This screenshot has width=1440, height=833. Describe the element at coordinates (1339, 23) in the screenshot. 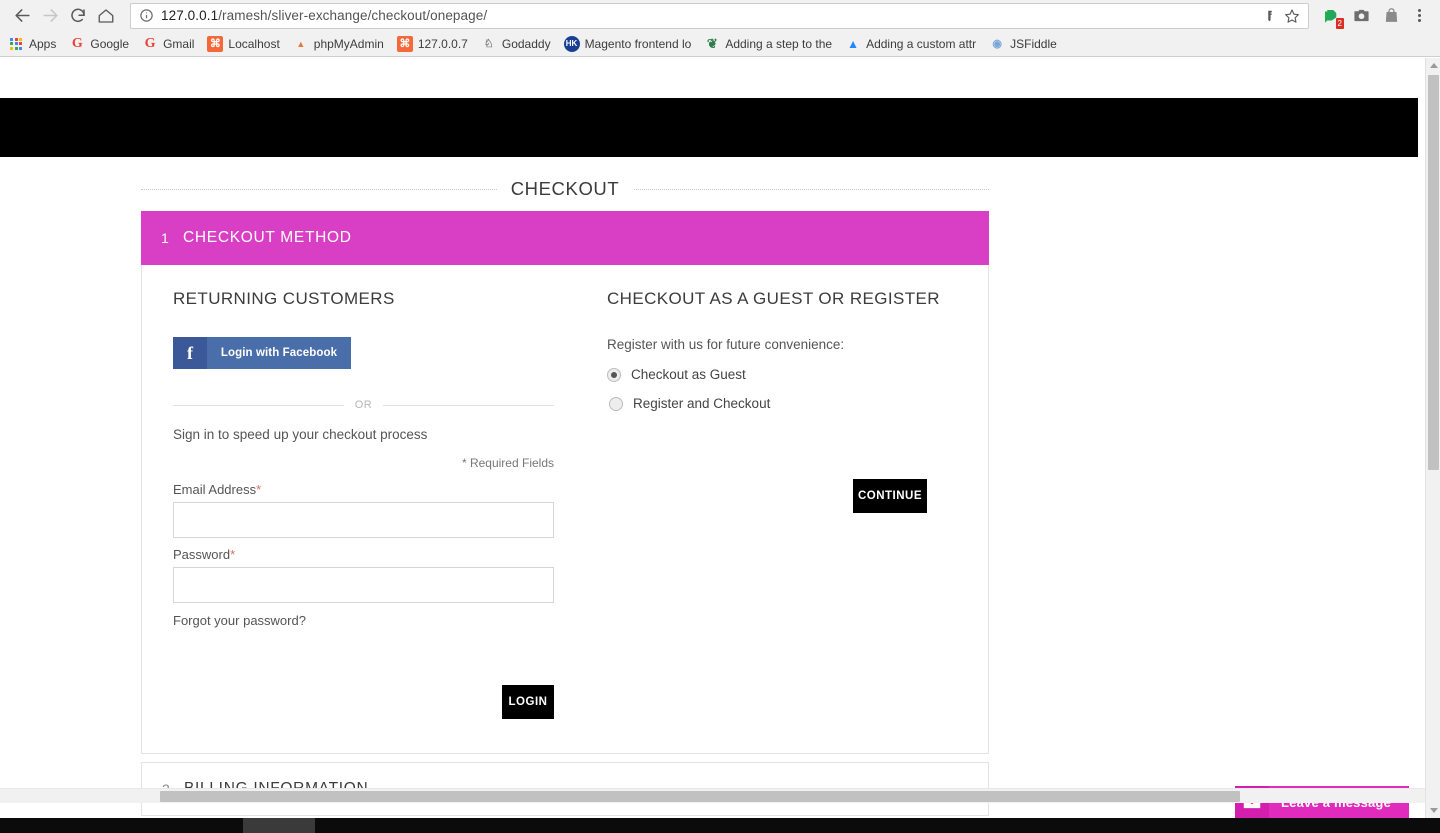

I see `extension-badge: 2` at that location.